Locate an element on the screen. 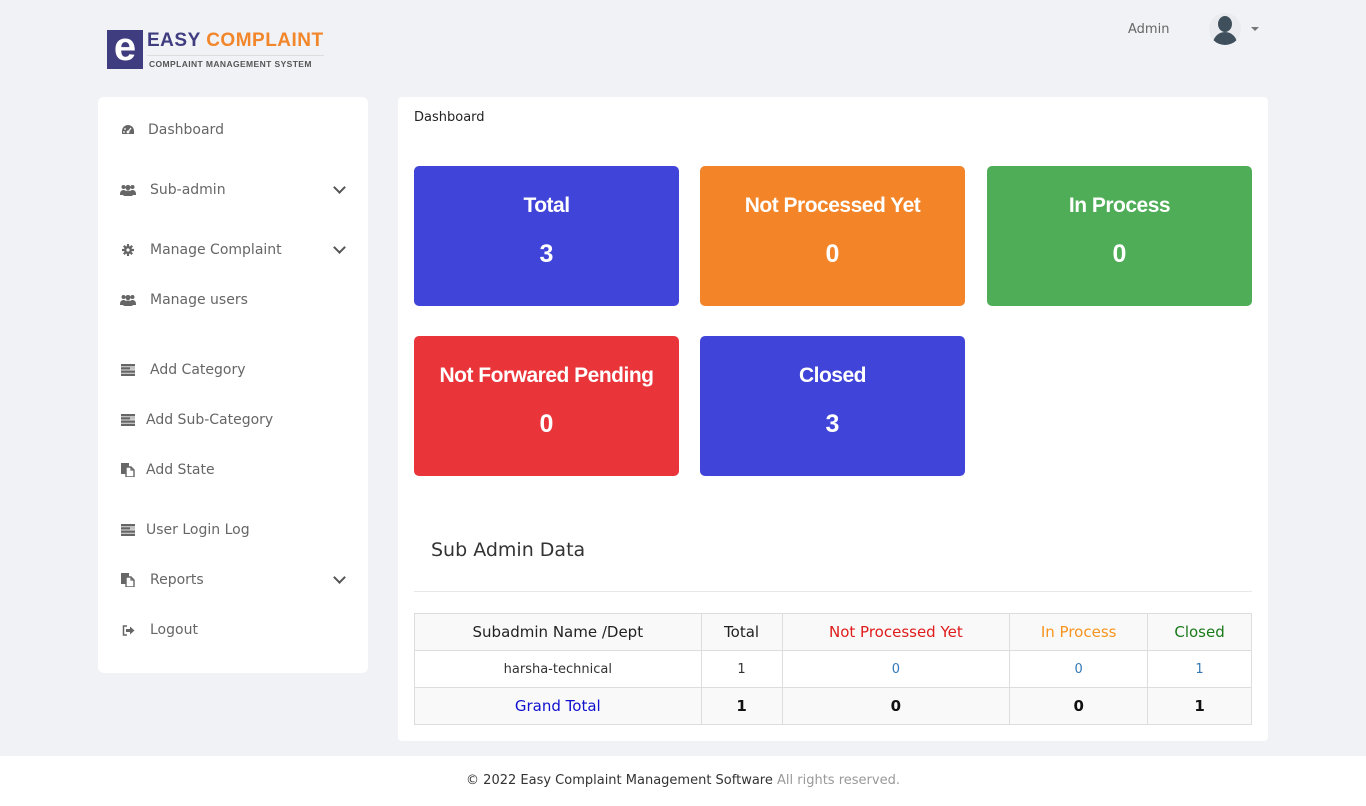  section-title: Sub Admin Data is located at coordinates (508, 550).